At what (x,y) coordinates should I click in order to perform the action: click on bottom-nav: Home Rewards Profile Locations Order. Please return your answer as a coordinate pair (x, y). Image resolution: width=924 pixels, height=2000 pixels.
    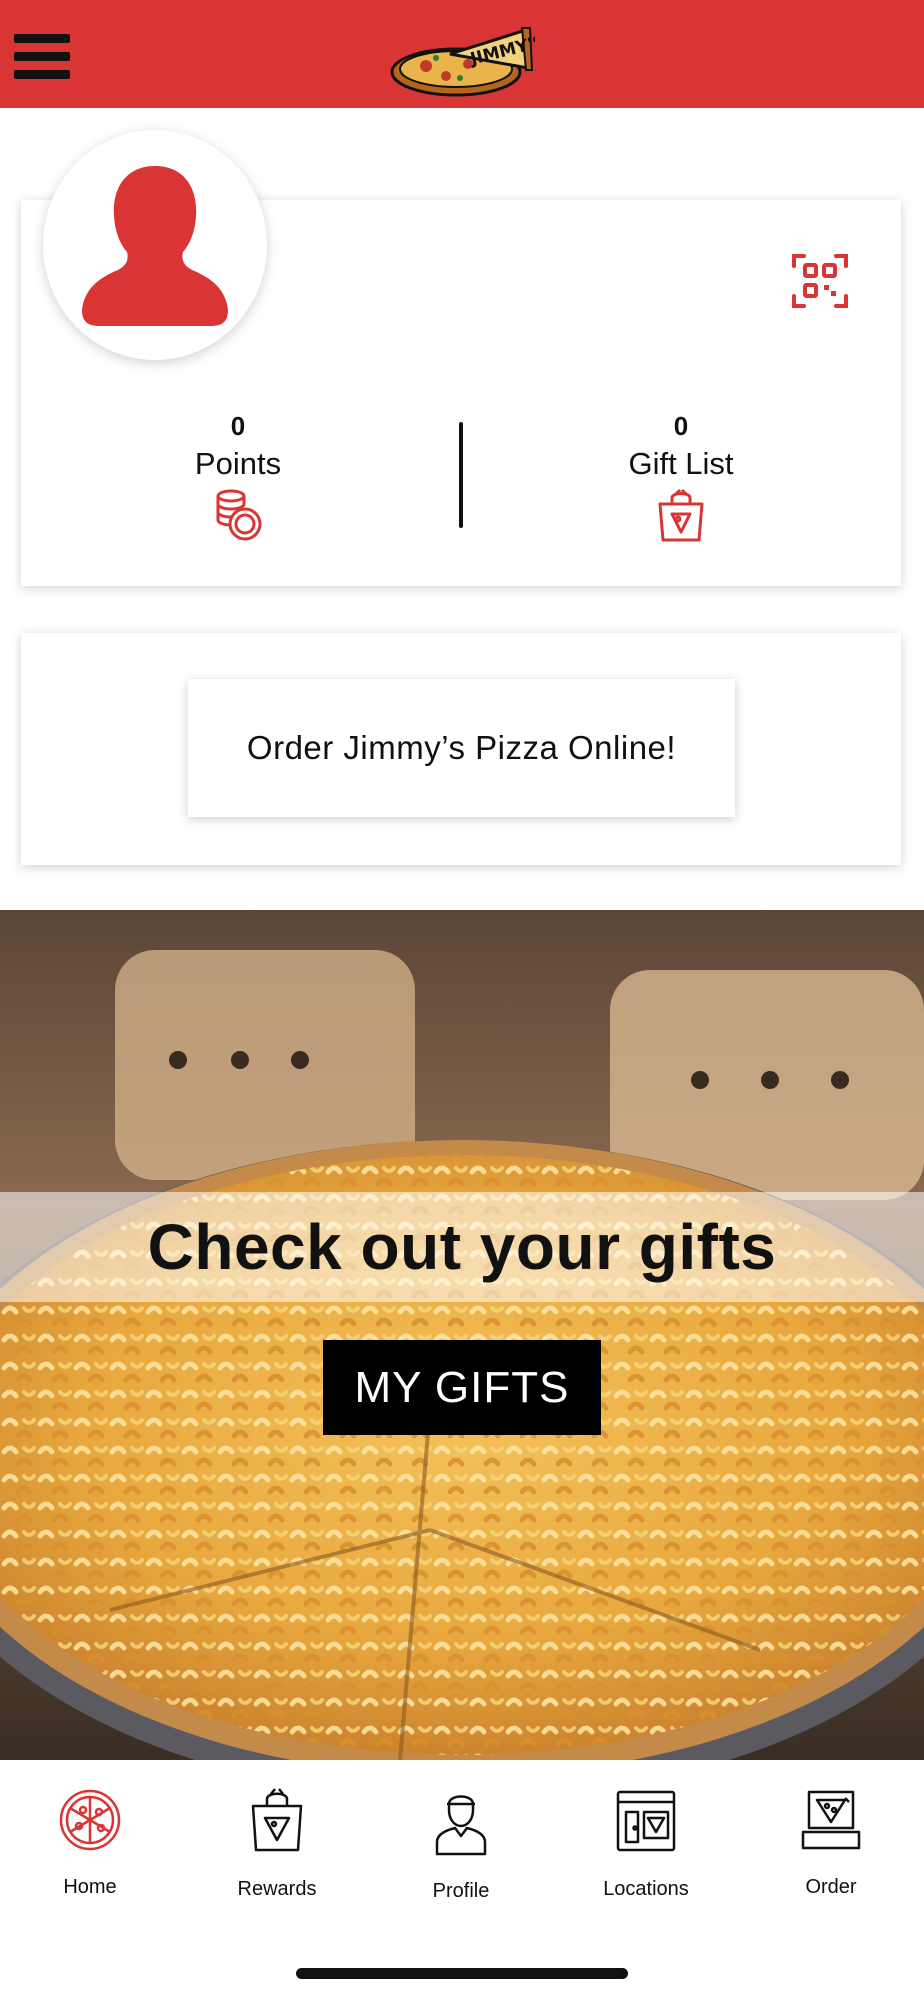
    Looking at the image, I should click on (462, 1880).